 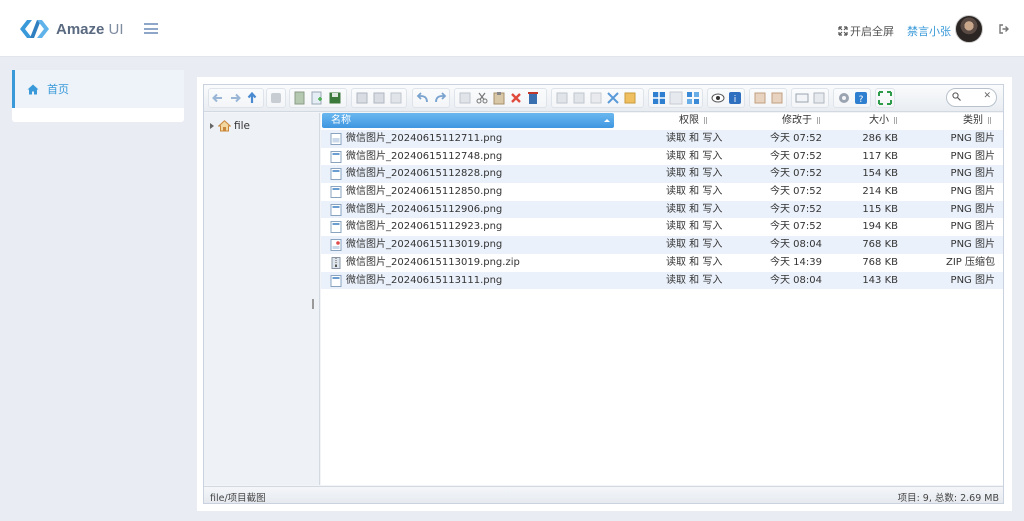 I want to click on amaze-logo-icon, so click(x=34, y=29).